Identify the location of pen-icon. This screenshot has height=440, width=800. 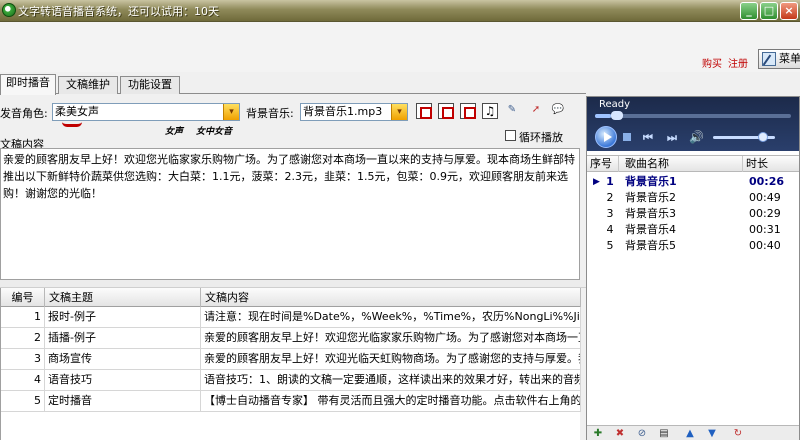
(769, 59).